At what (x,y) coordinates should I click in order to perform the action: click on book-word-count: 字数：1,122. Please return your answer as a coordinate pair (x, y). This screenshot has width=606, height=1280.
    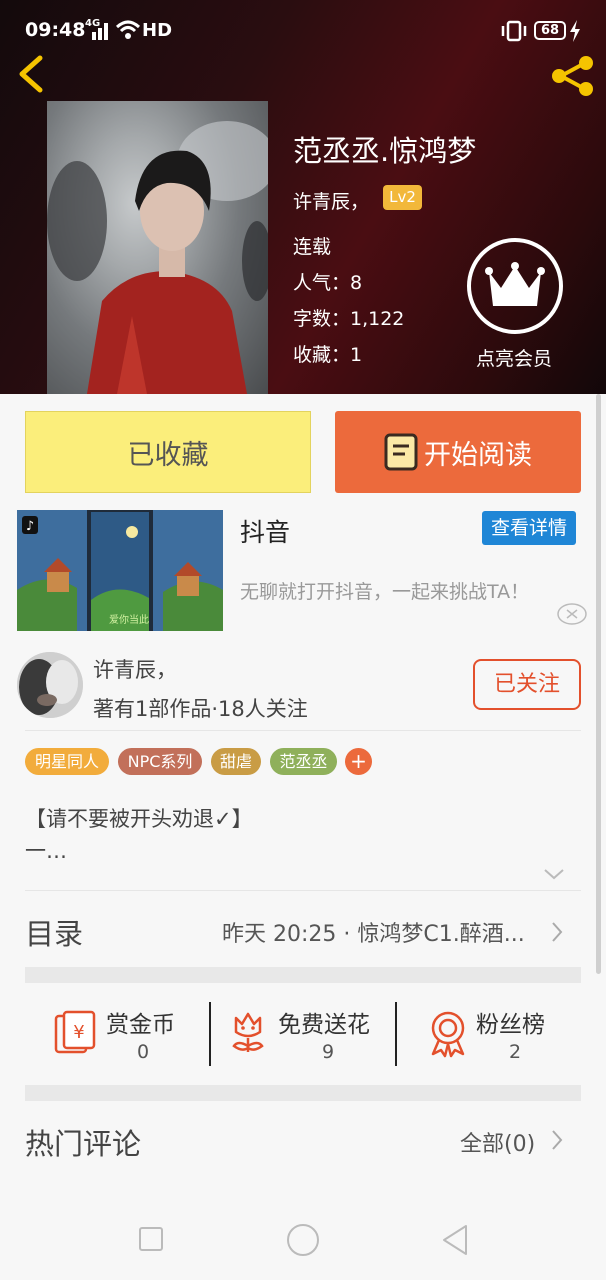
    Looking at the image, I should click on (349, 319).